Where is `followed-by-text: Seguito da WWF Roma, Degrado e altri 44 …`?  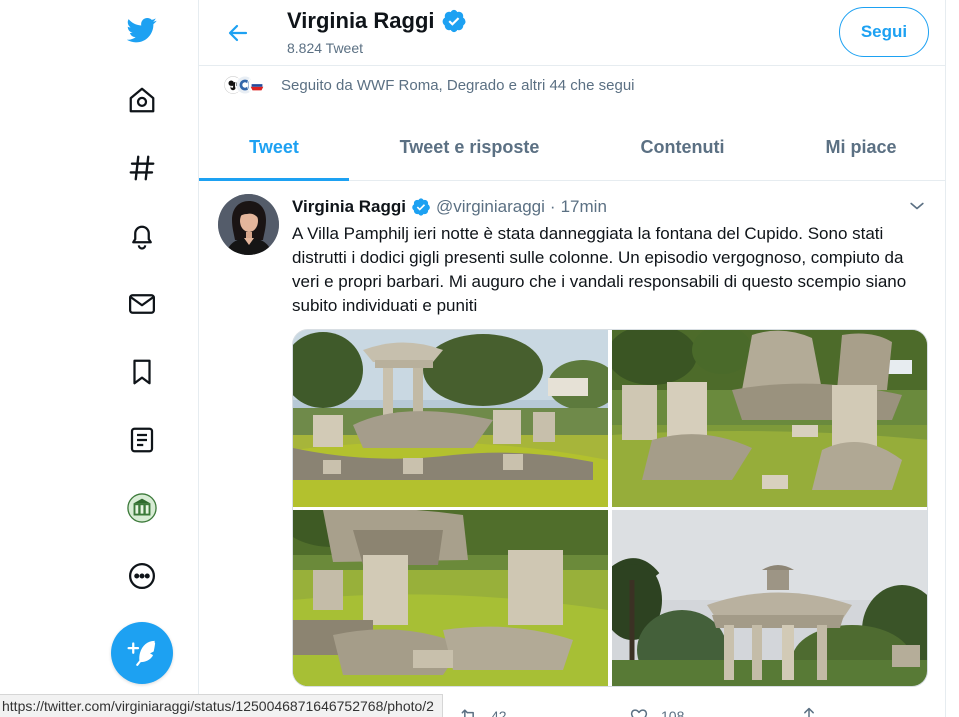 followed-by-text: Seguito da WWF Roma, Degrado e altri 44 … is located at coordinates (458, 85).